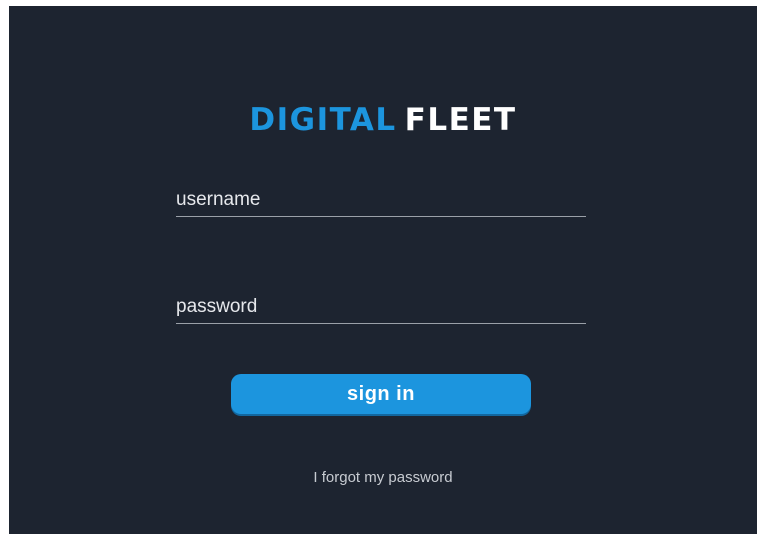 This screenshot has width=758, height=535. I want to click on logo-text-fleet: FLEET, so click(460, 120).